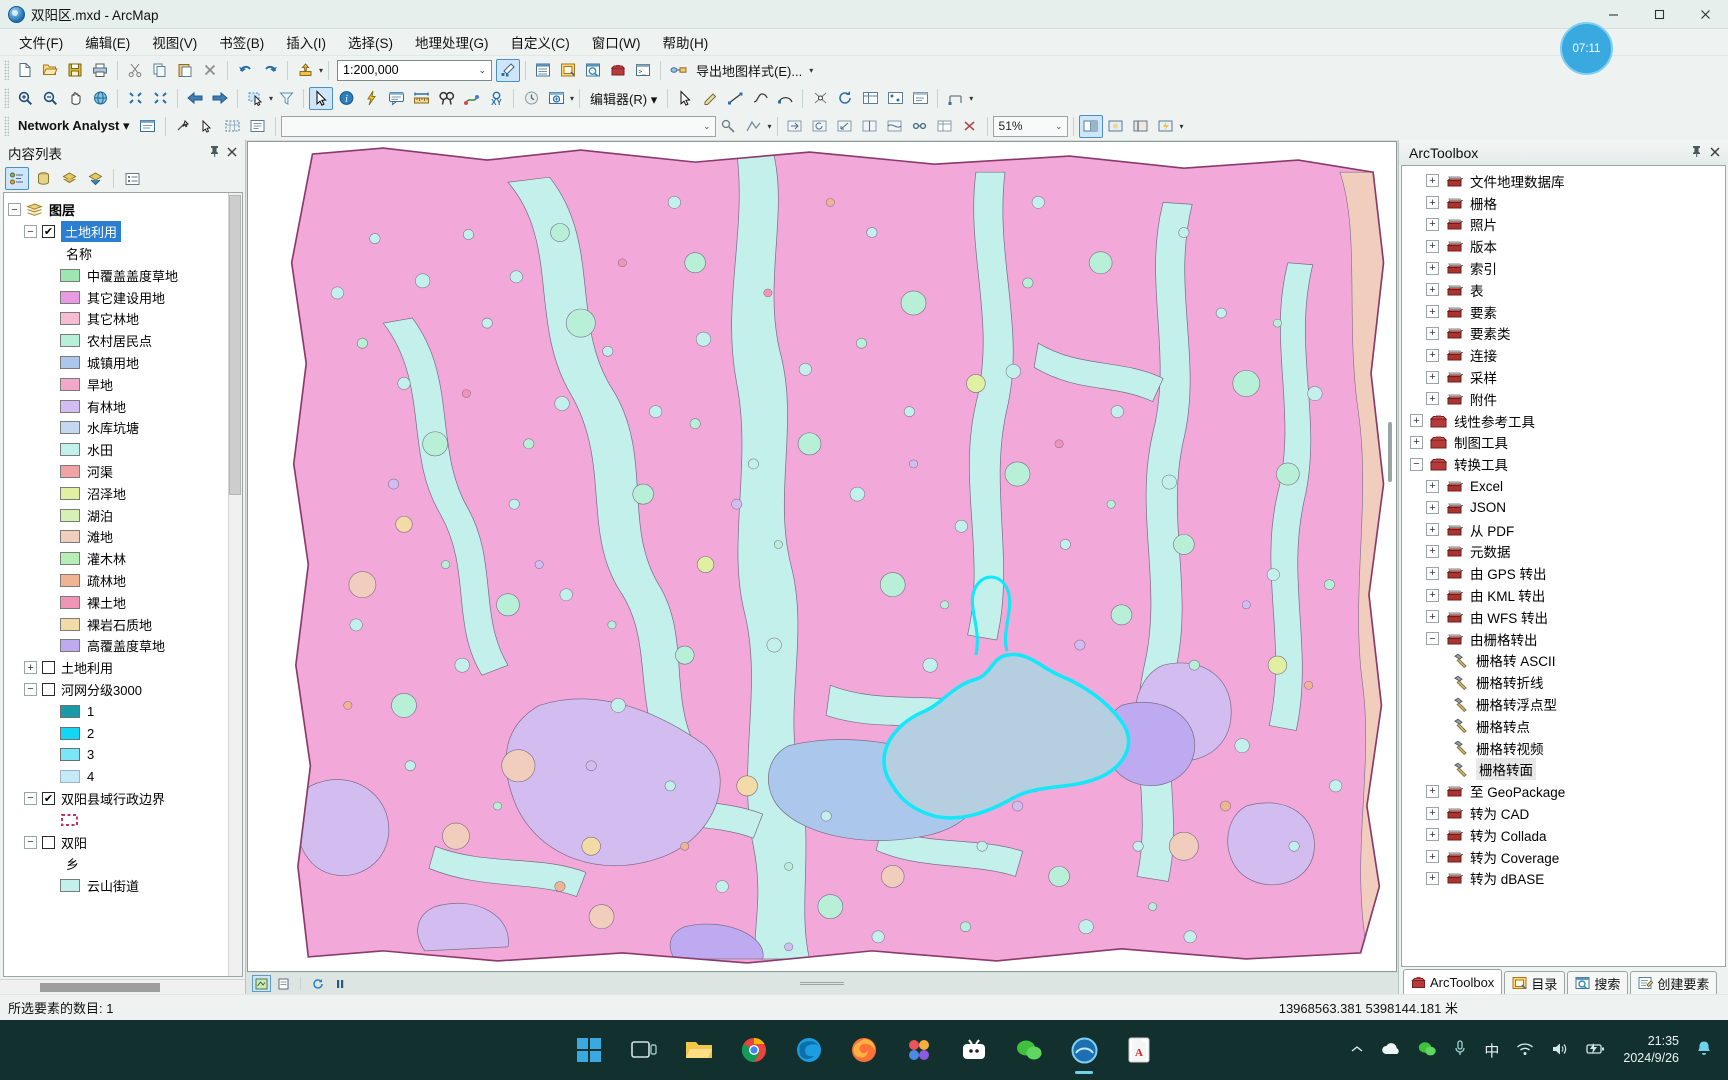 Image resolution: width=1728 pixels, height=1080 pixels. Describe the element at coordinates (271, 98) in the screenshot. I see `select-dropdown-icon: ▾` at that location.